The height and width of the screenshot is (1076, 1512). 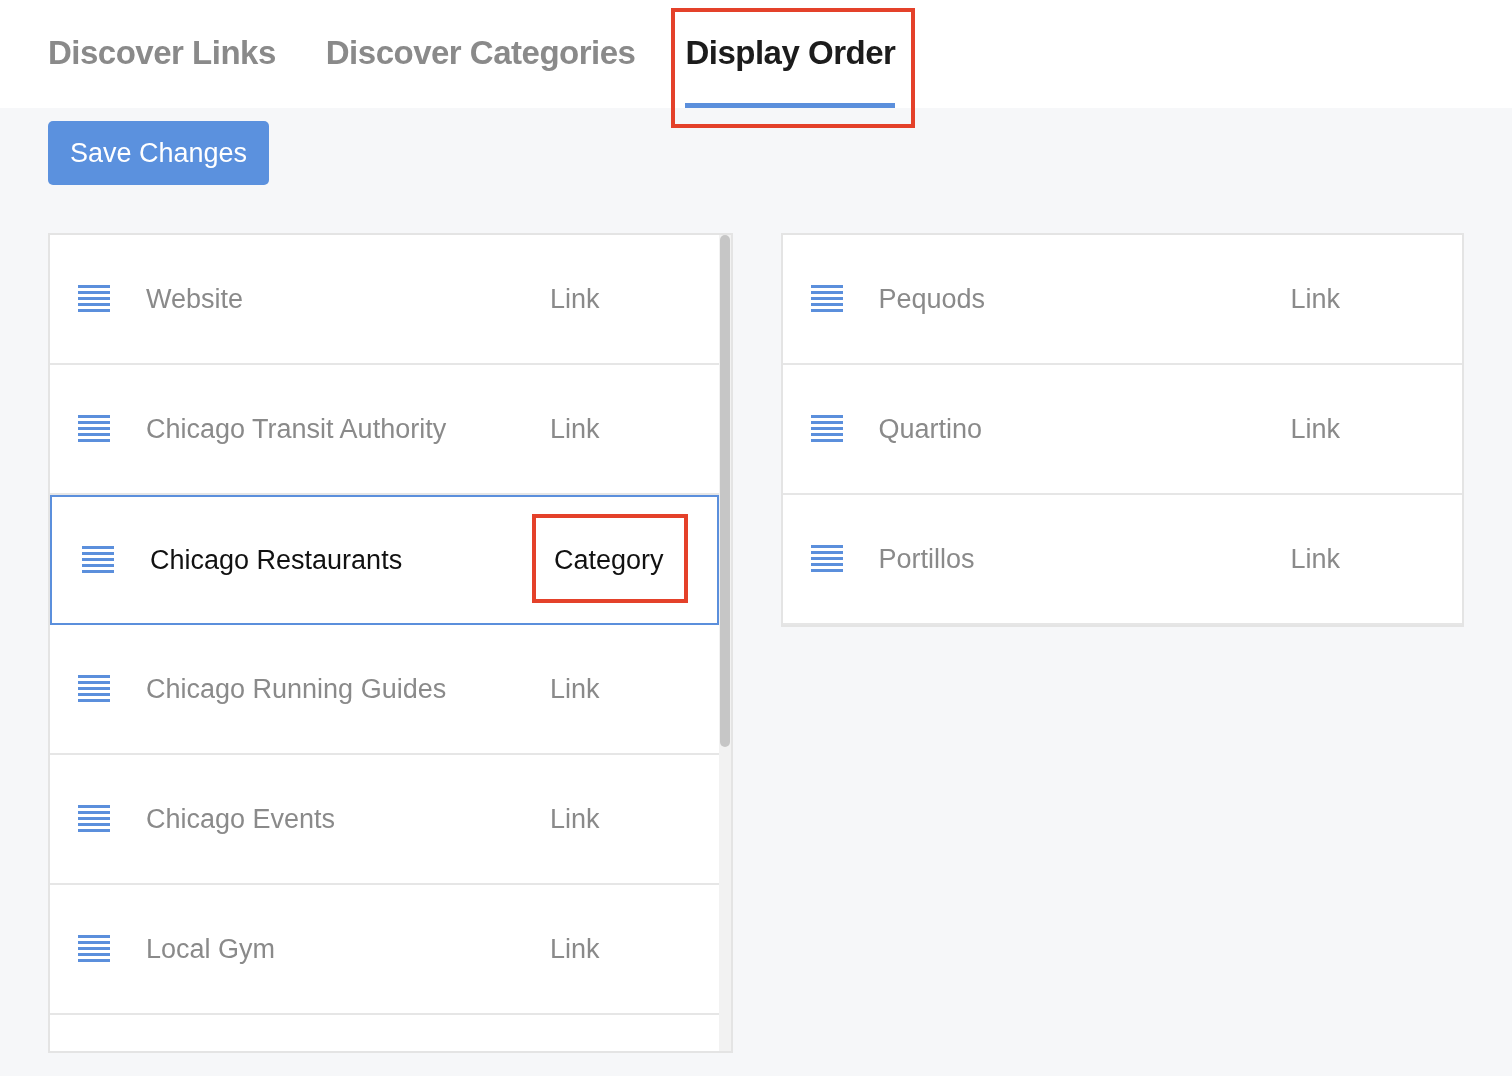 I want to click on list-row: Chicago Running Guides Link, so click(x=384, y=690).